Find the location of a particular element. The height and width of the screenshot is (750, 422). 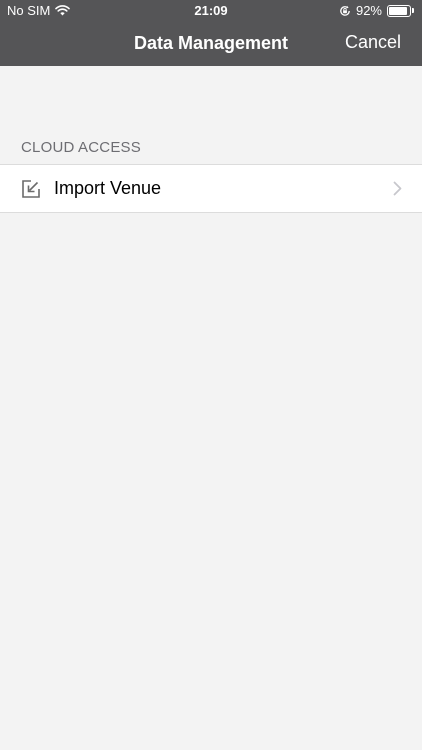

import-icon is located at coordinates (31, 189).